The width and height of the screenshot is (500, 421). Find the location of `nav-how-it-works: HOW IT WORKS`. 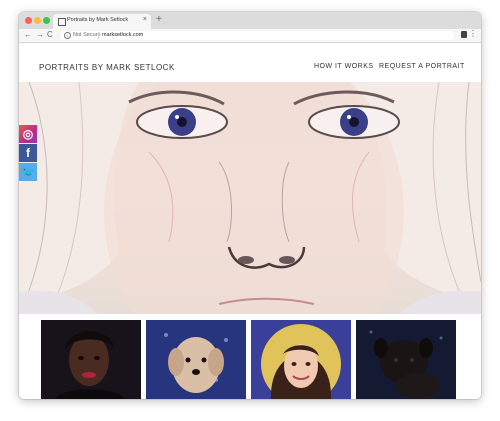

nav-how-it-works: HOW IT WORKS is located at coordinates (344, 66).